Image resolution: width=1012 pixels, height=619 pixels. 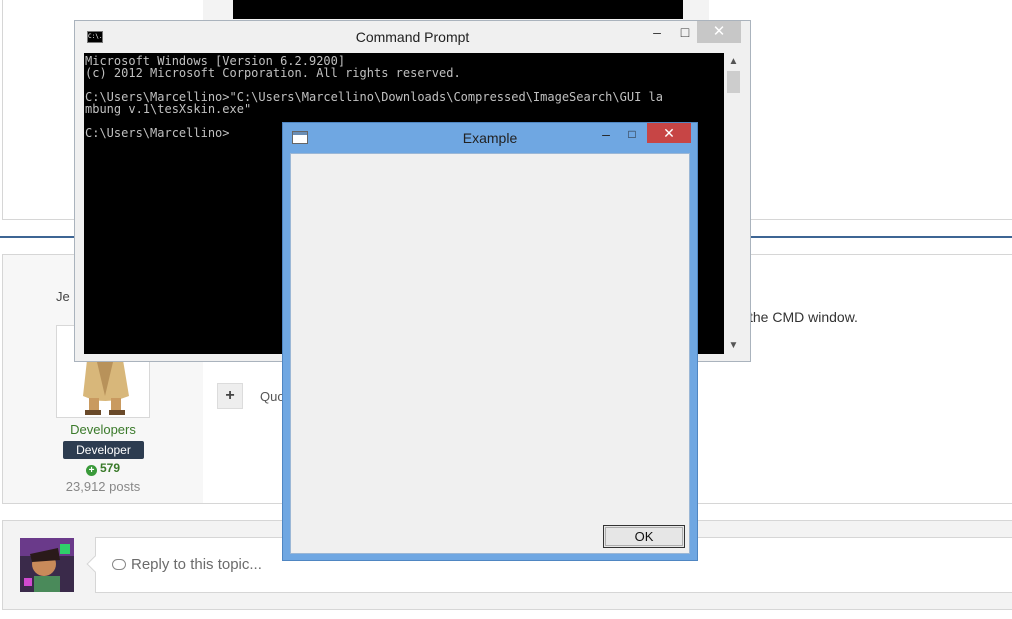 I want to click on console-prompt-line: C:\Users\Marcellino>, so click(x=157, y=133).